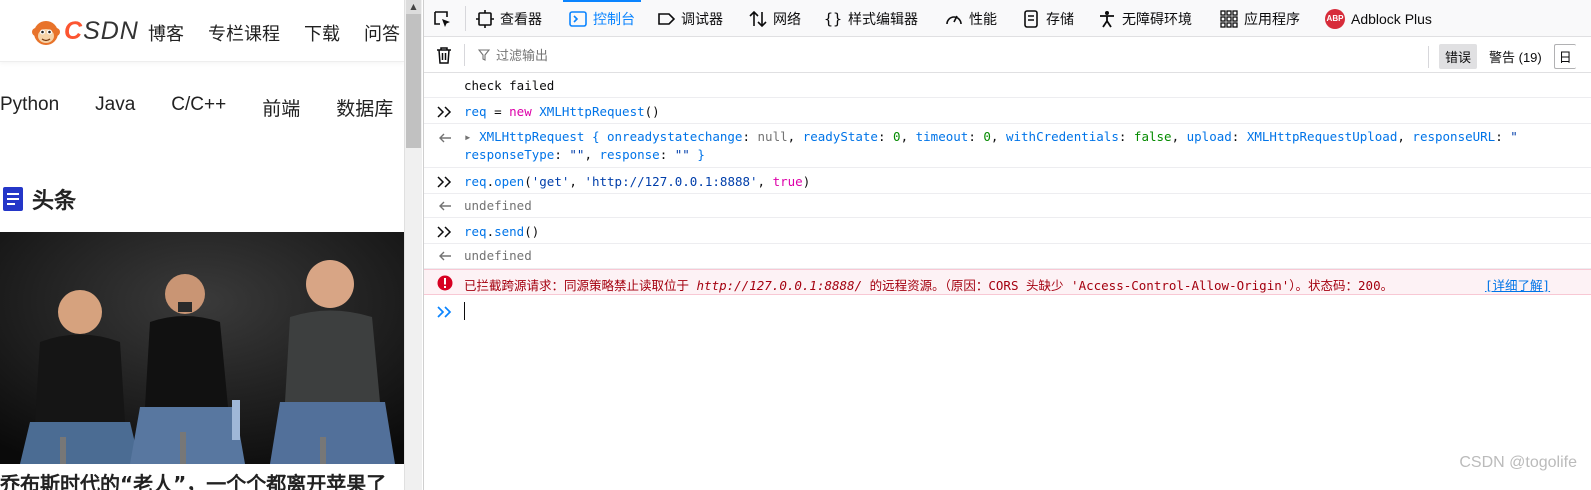 This screenshot has width=1591, height=490. What do you see at coordinates (602, 18) in the screenshot?
I see `tab-console: 控制台` at bounding box center [602, 18].